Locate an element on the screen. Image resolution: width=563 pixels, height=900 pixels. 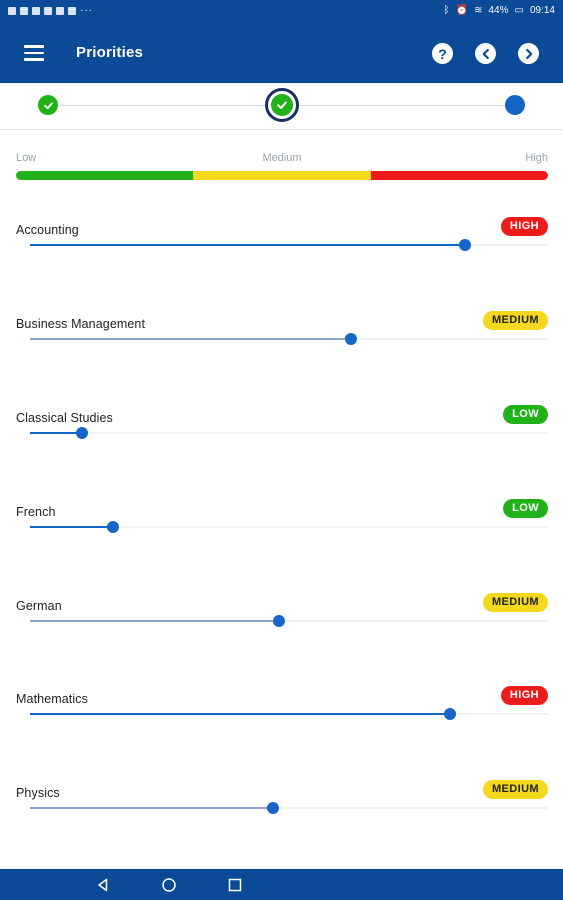
step-1-complete is located at coordinates (48, 105).